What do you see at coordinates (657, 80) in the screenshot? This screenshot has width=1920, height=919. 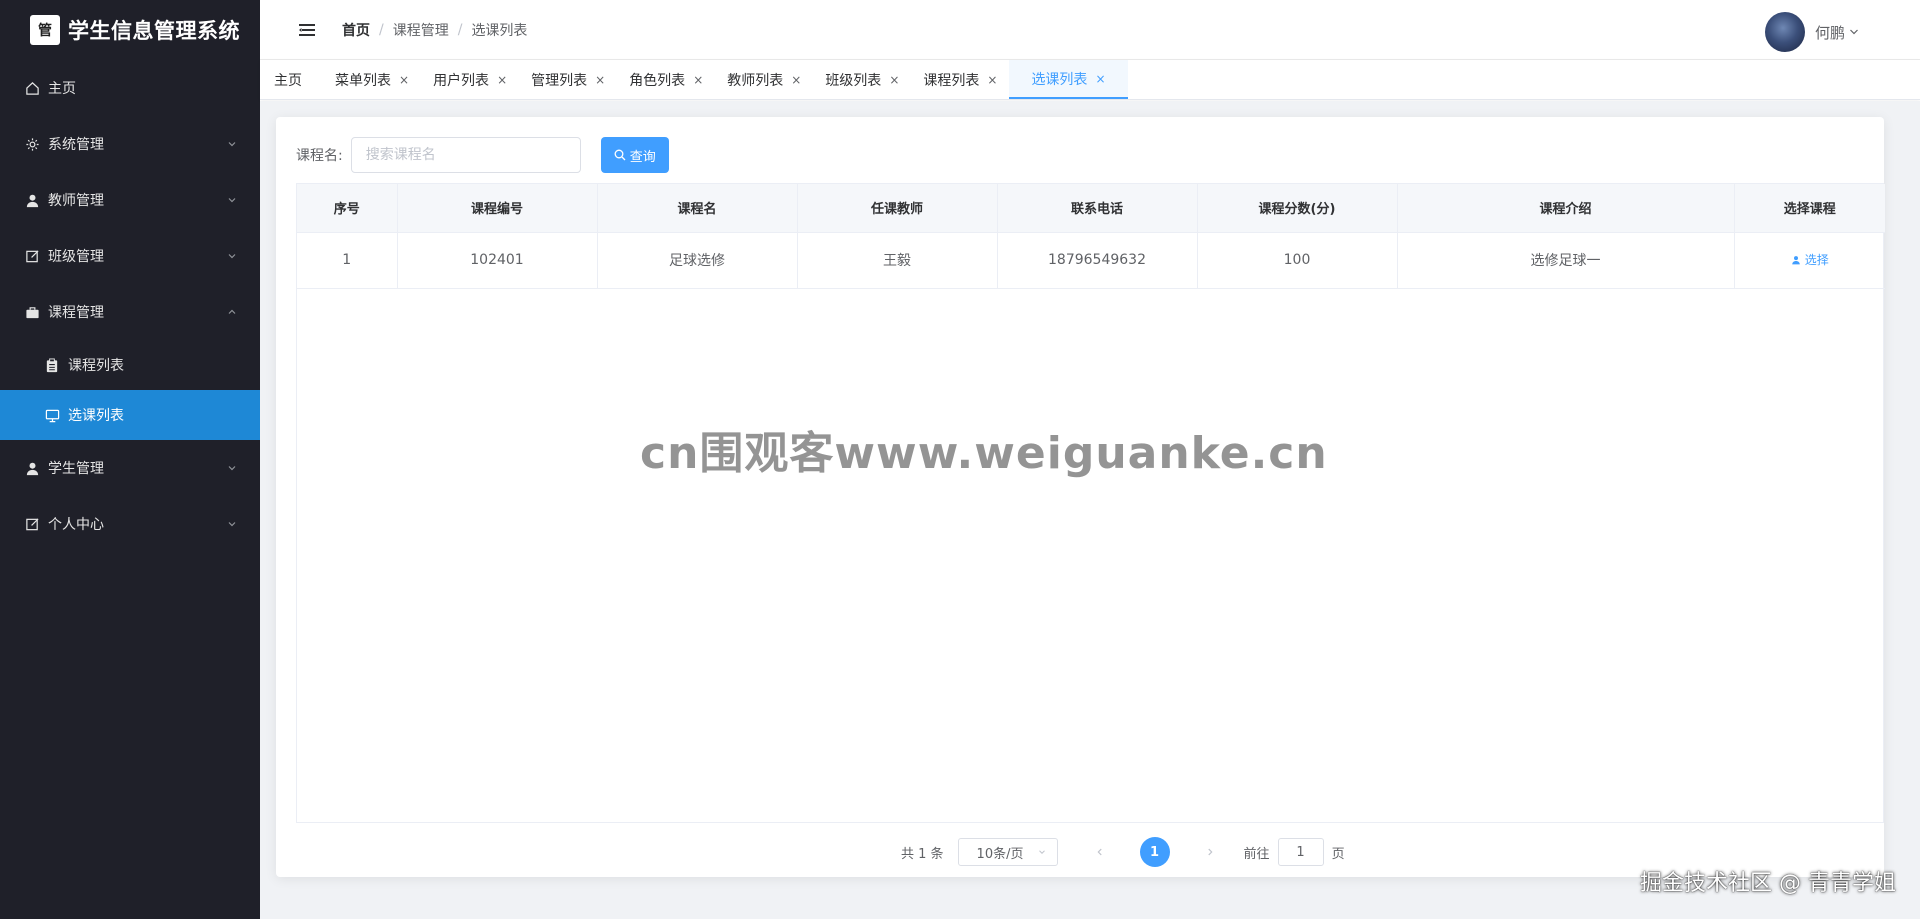 I see `tab-label: 角色列表` at bounding box center [657, 80].